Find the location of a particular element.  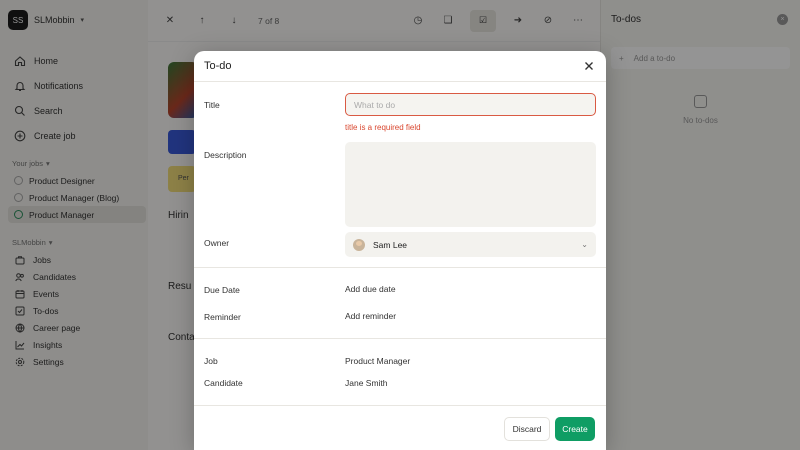

title-input is located at coordinates (470, 104).